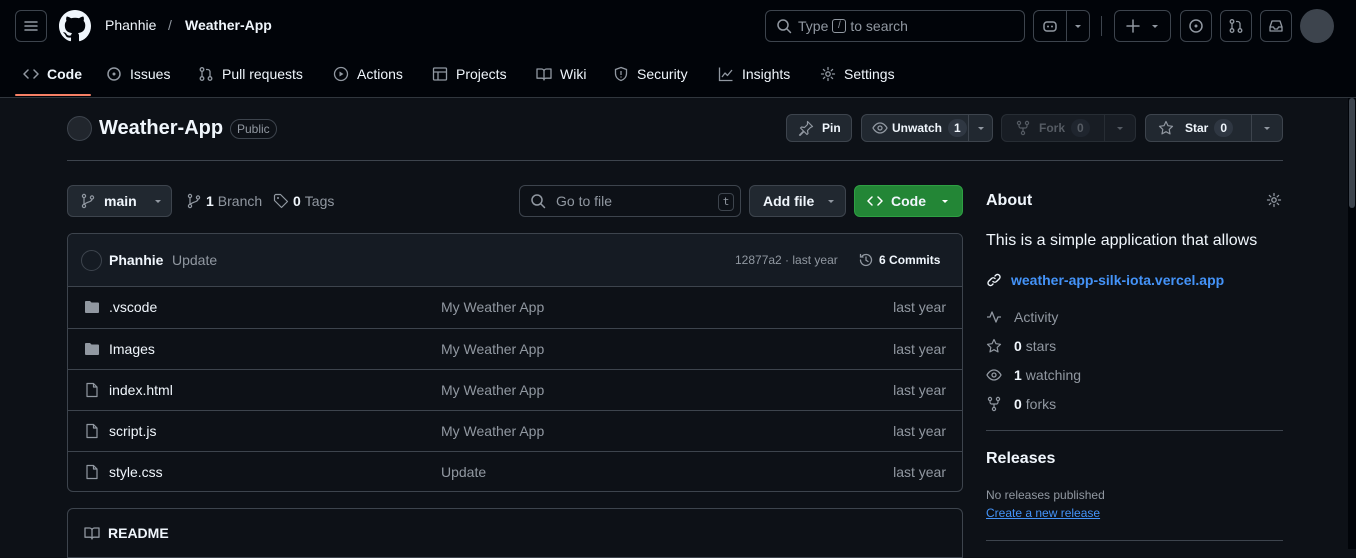 The height and width of the screenshot is (558, 1356). What do you see at coordinates (630, 201) in the screenshot?
I see `go-to-file-input: Go to file t` at bounding box center [630, 201].